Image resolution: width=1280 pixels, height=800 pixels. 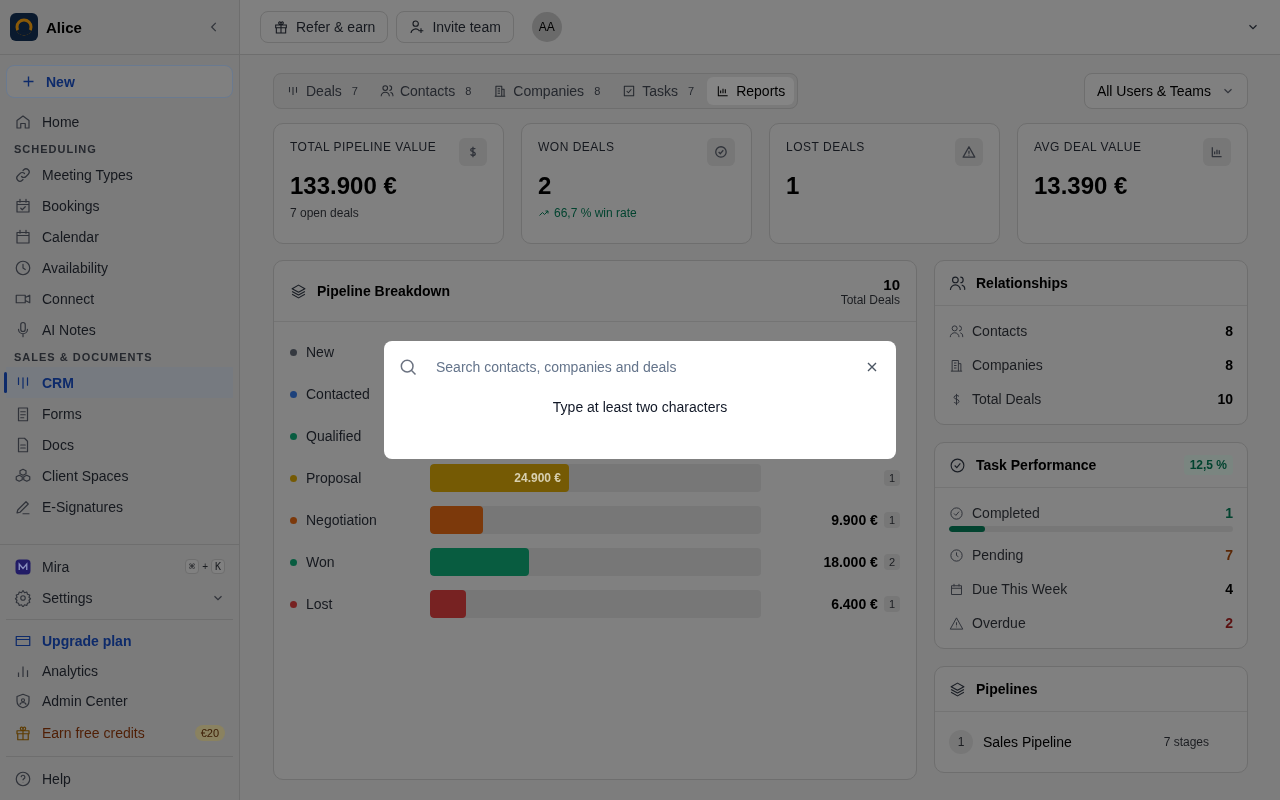 What do you see at coordinates (1165, 91) in the screenshot?
I see `filter-dropdown: All Users & Teams` at bounding box center [1165, 91].